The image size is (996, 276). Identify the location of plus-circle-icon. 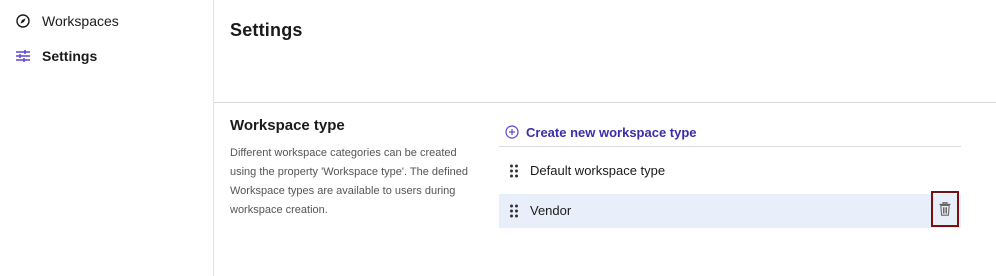
(512, 132).